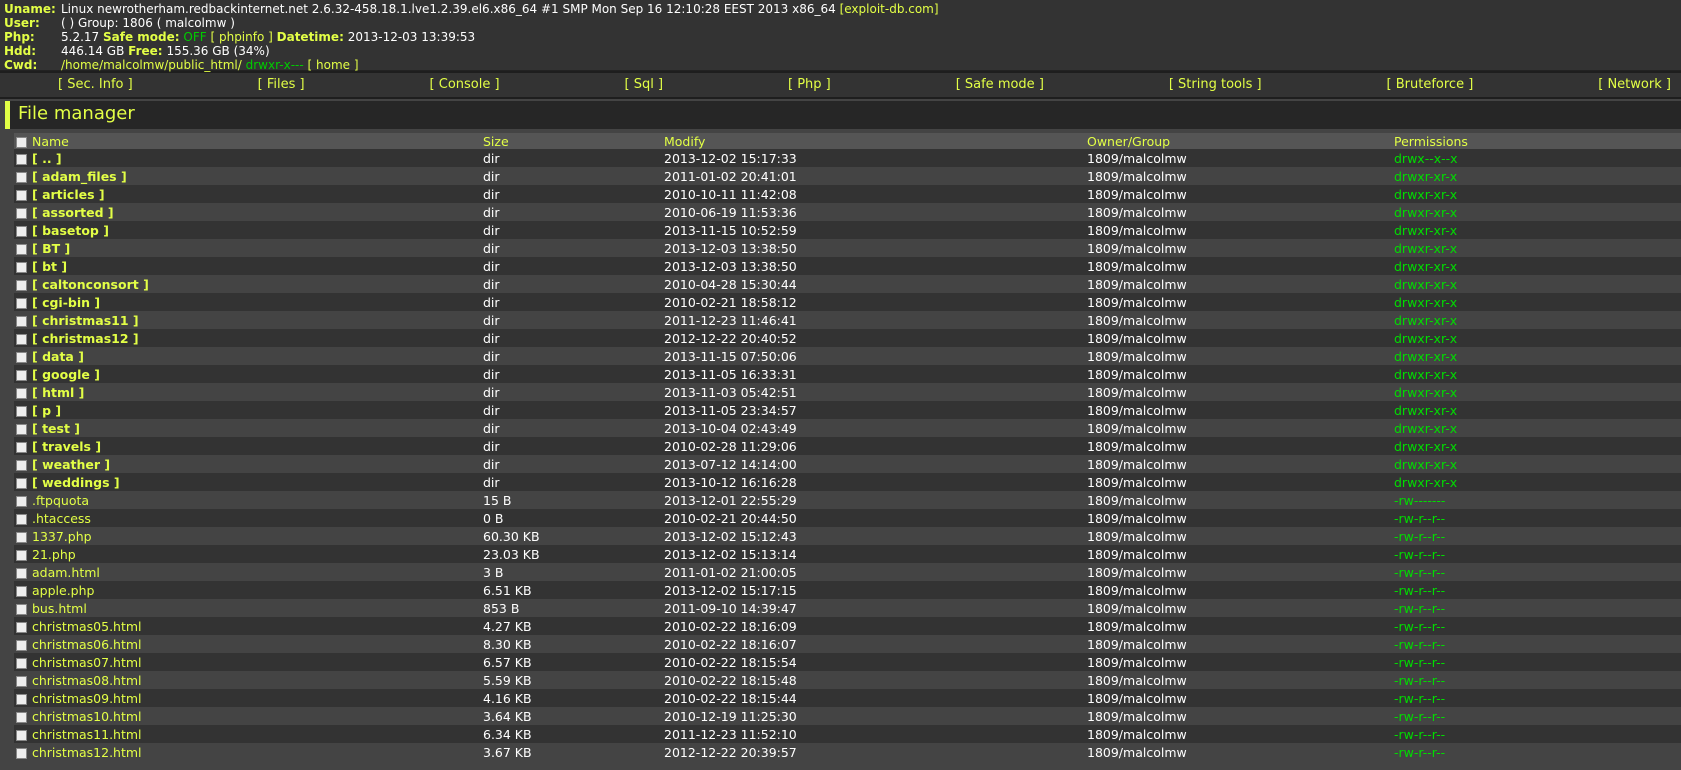 Image resolution: width=1681 pixels, height=770 pixels. I want to click on folder-link: [ basetop ], so click(70, 230).